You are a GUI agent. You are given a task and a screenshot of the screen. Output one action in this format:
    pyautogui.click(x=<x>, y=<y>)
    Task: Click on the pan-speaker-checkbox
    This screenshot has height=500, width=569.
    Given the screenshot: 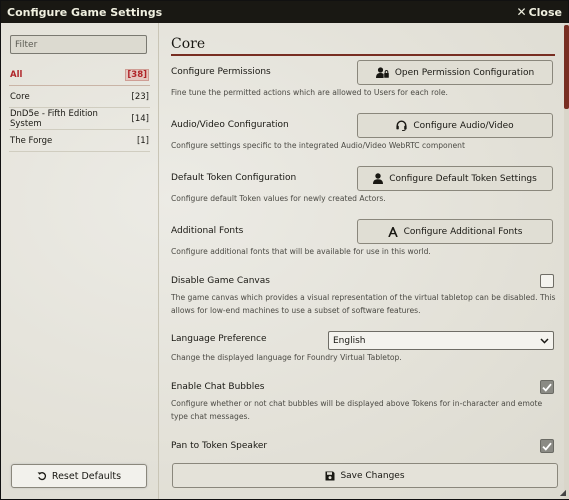 What is the action you would take?
    pyautogui.click(x=547, y=446)
    